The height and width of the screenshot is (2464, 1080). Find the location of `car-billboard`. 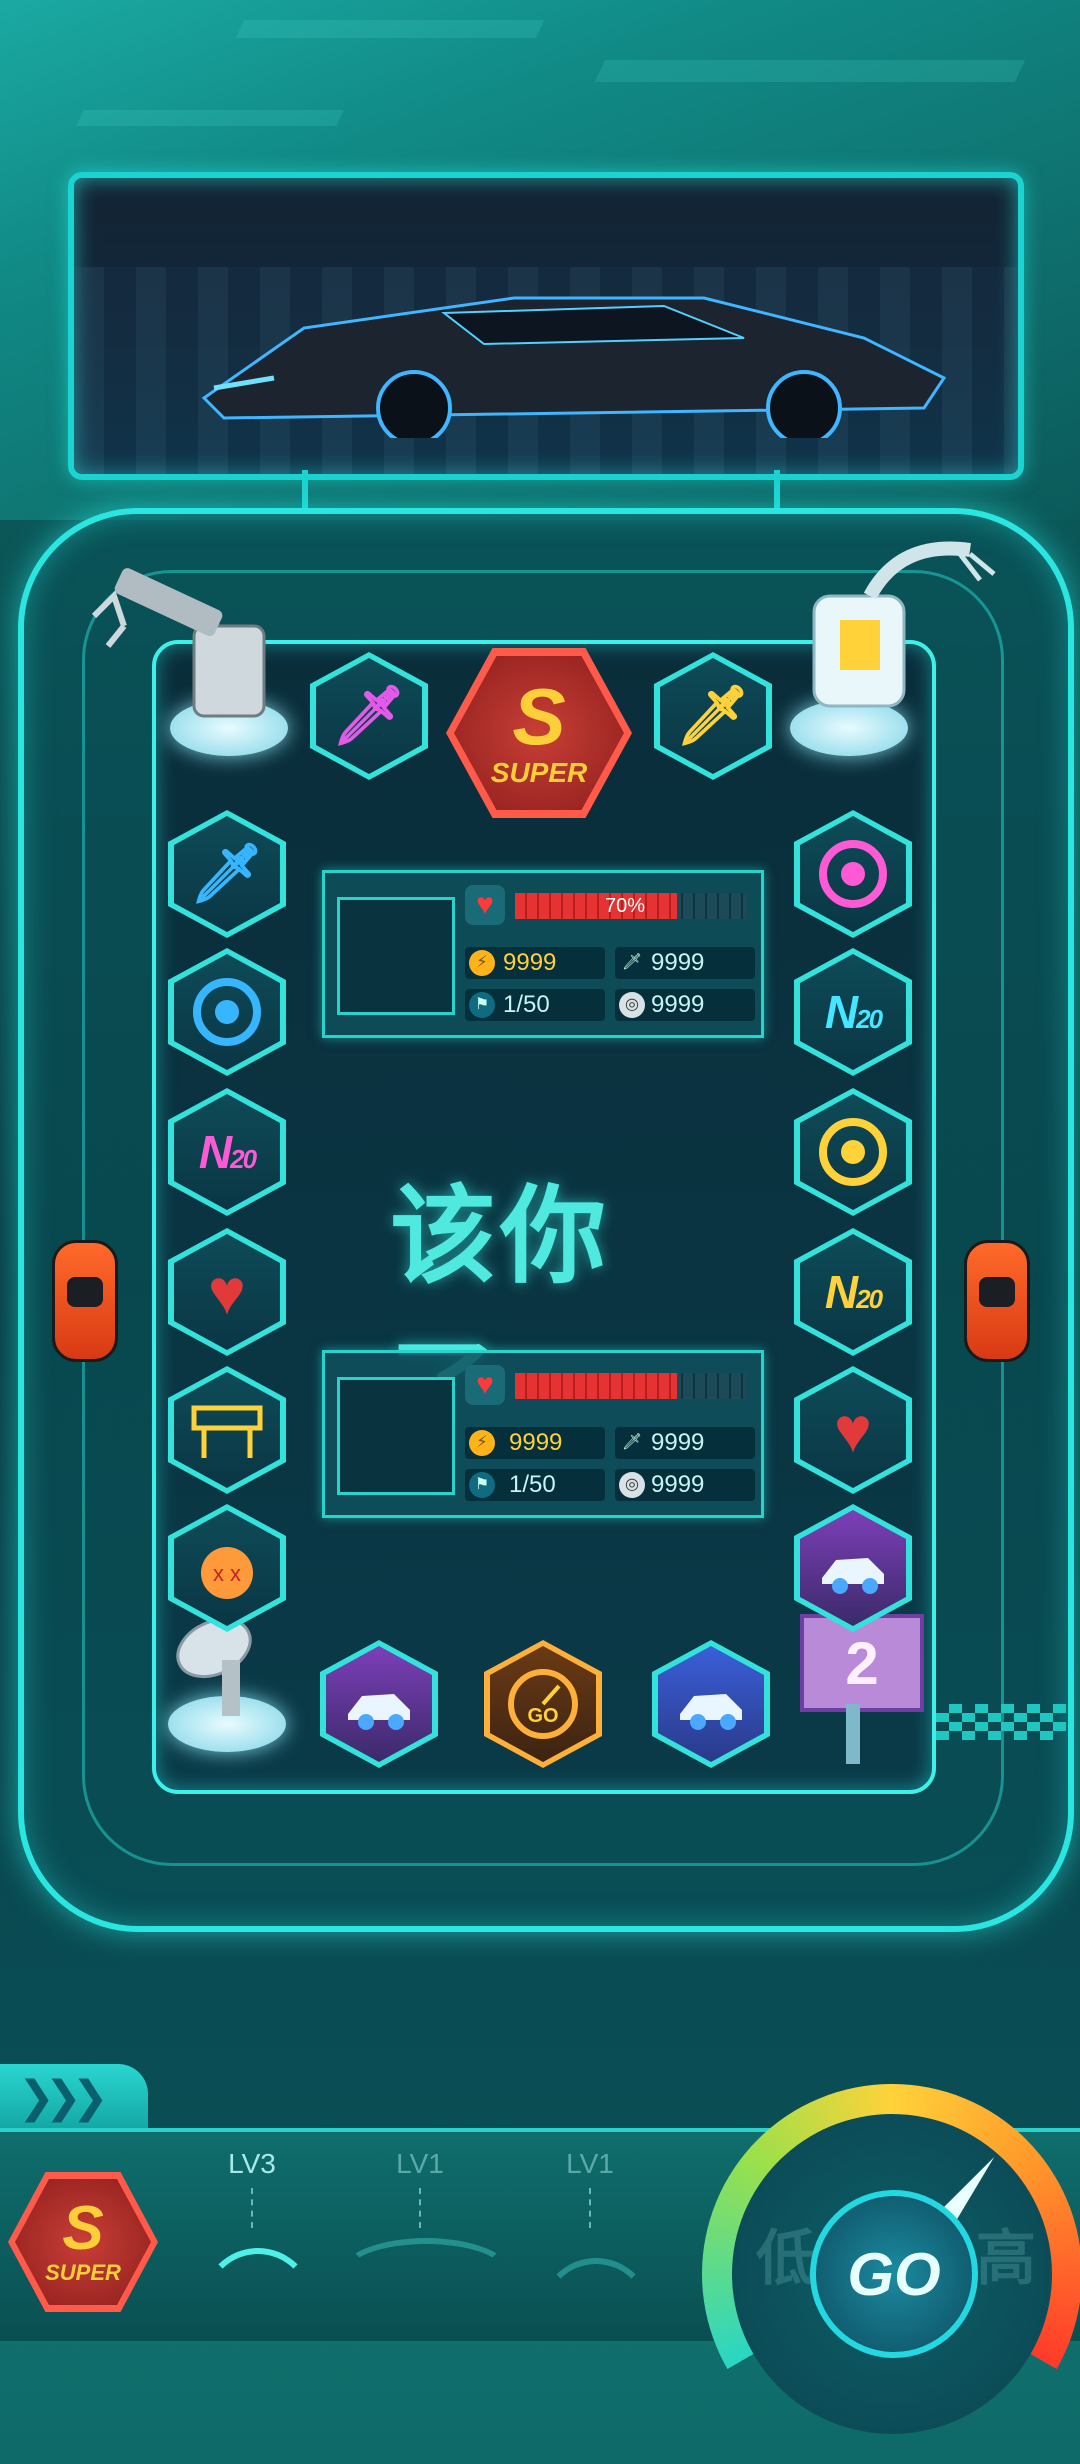

car-billboard is located at coordinates (546, 326).